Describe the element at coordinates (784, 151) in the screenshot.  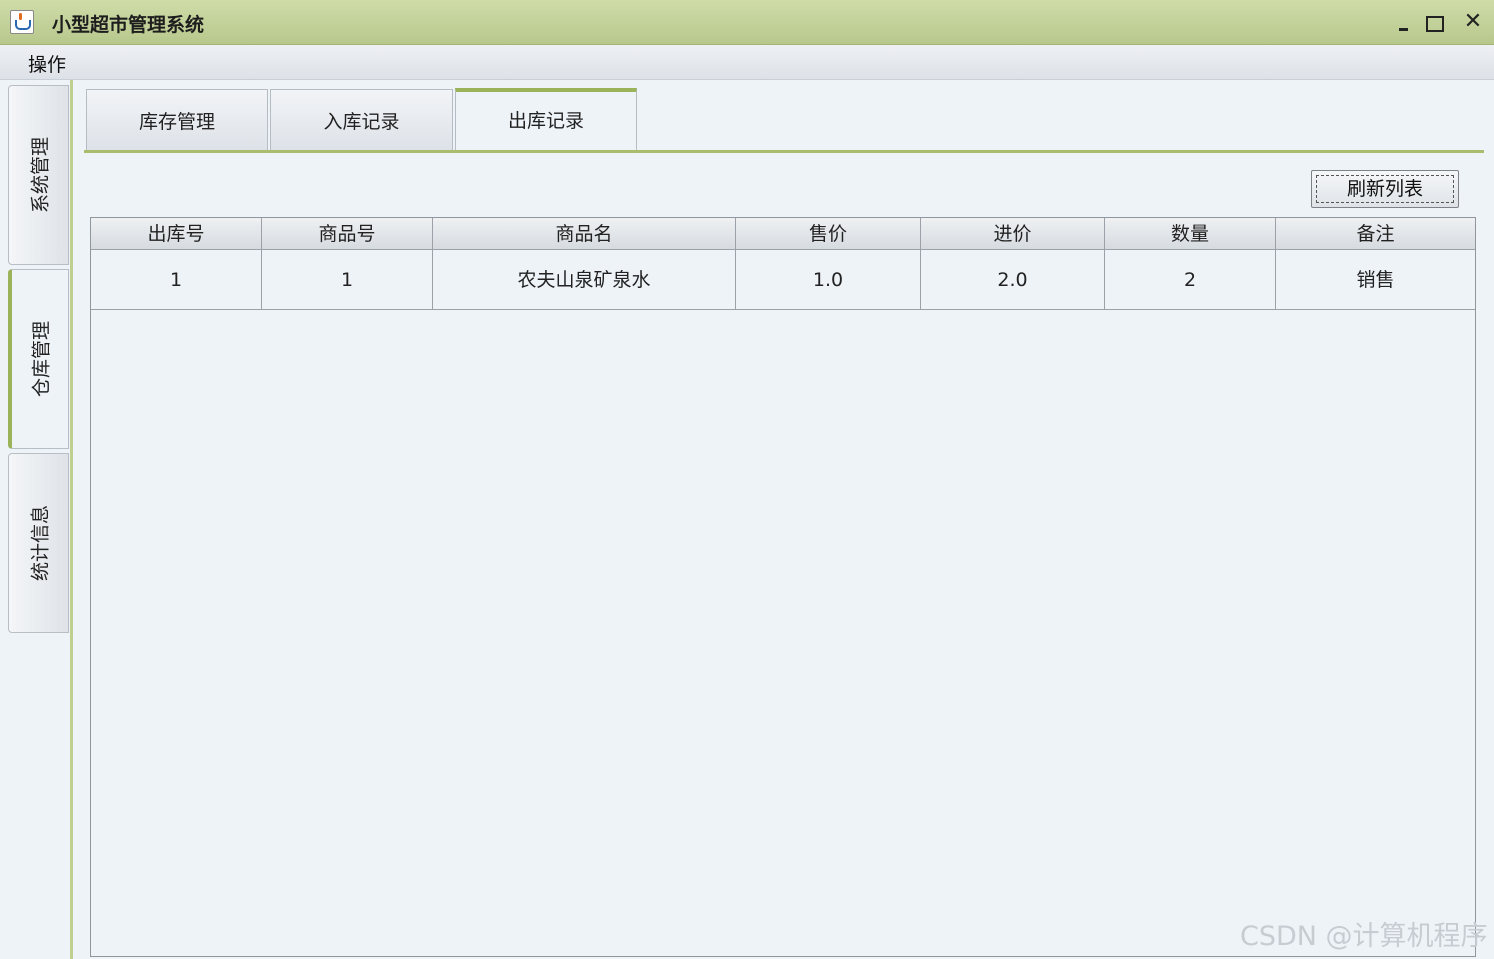
I see `tab-divider` at that location.